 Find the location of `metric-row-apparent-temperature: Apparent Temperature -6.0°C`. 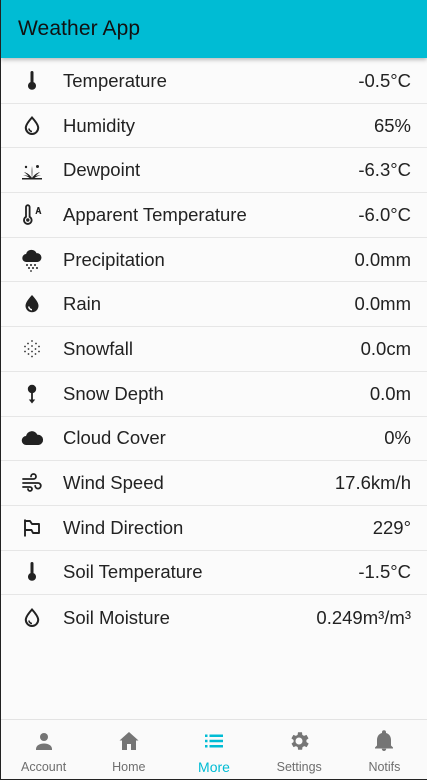

metric-row-apparent-temperature: Apparent Temperature -6.0°C is located at coordinates (214, 215).